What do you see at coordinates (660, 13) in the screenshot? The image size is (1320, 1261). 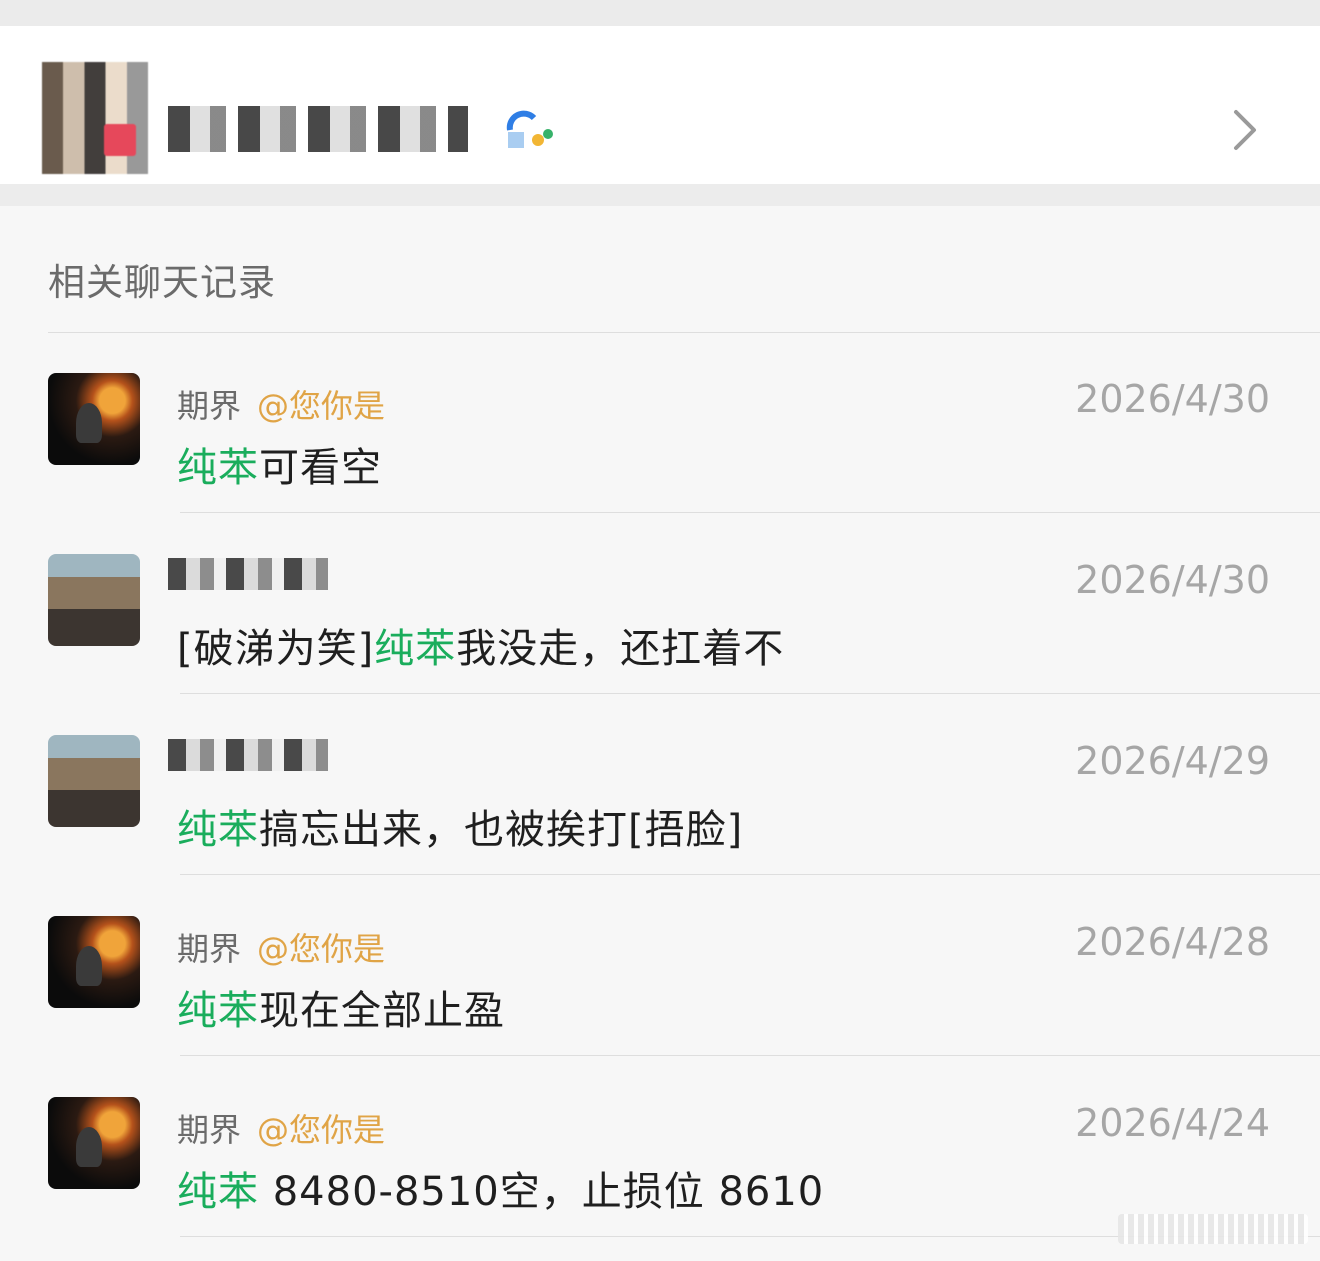 I see `status-bar-area` at bounding box center [660, 13].